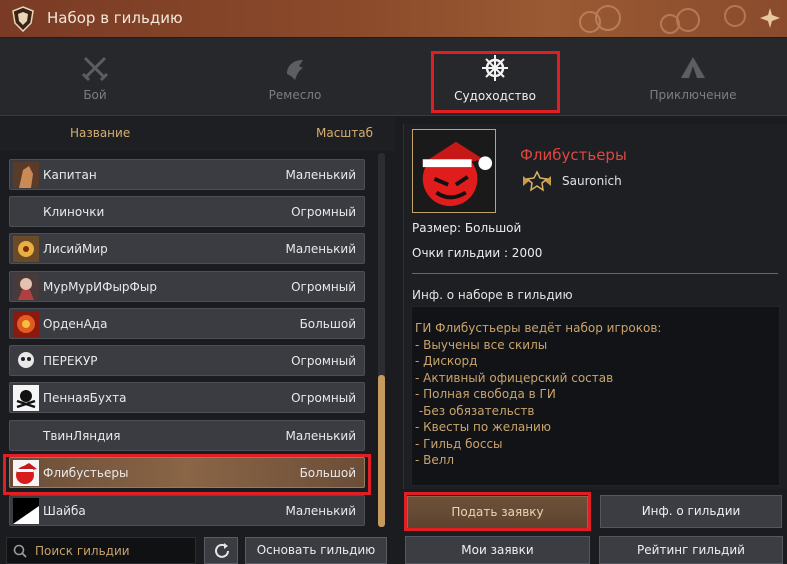 This screenshot has width=787, height=564. What do you see at coordinates (64, 511) in the screenshot?
I see `guild-name: Шайба` at bounding box center [64, 511].